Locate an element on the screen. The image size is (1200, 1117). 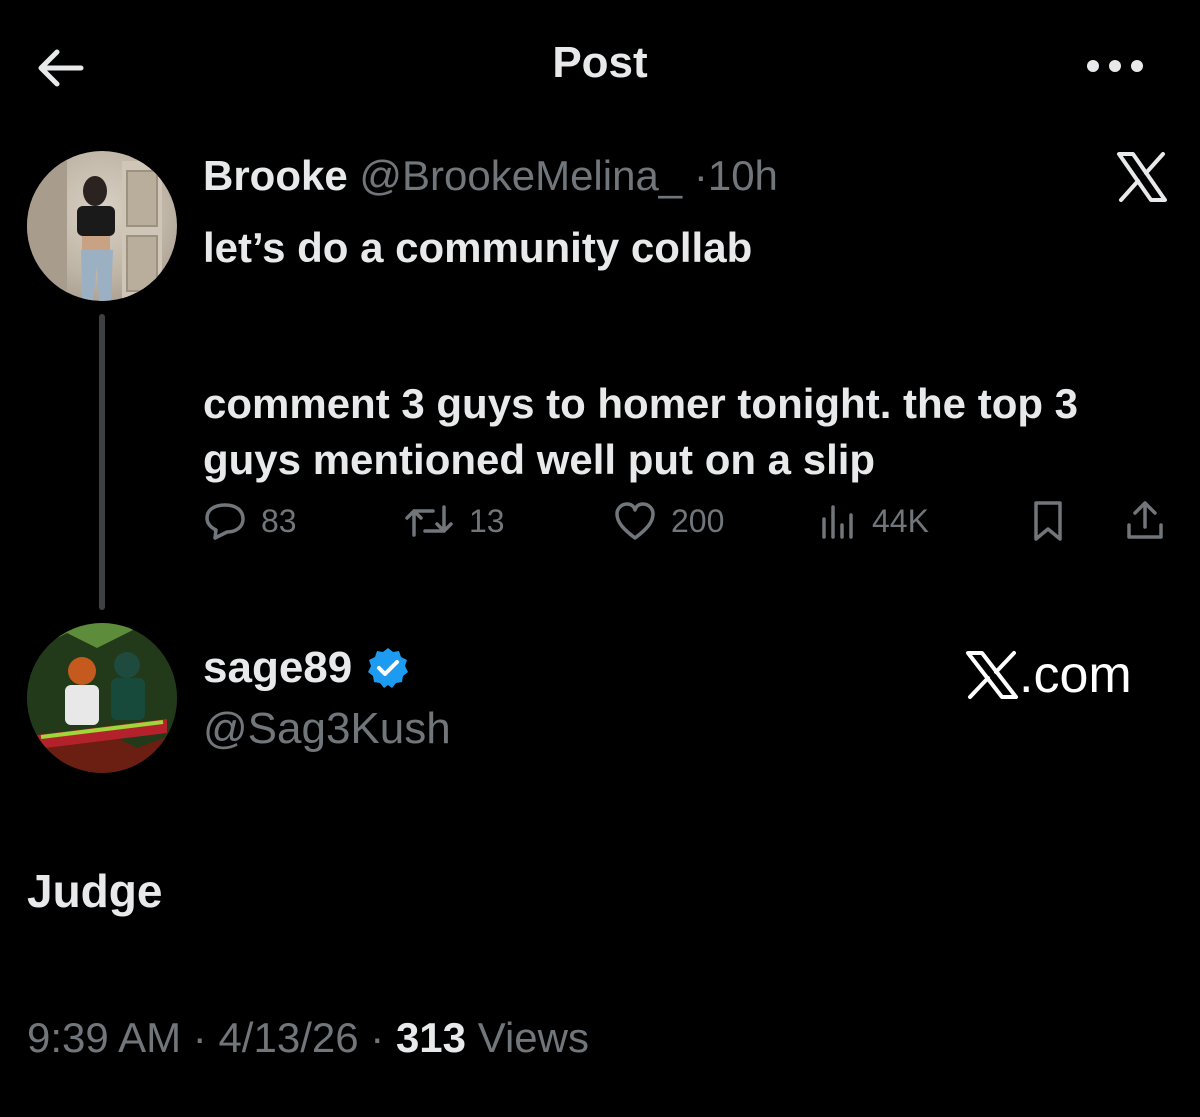
reply-timestamp-row: 9:39 AM · 4/13/26 · 313 Views is located at coordinates (308, 1038).